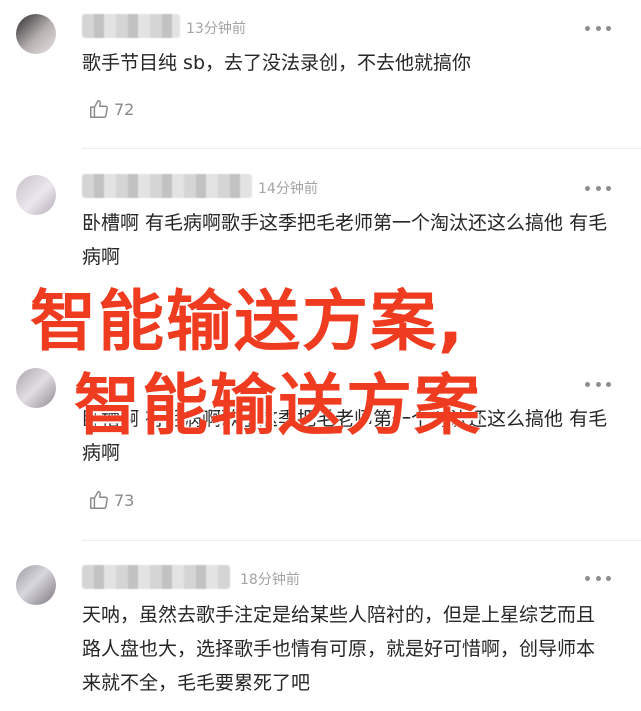  Describe the element at coordinates (216, 29) in the screenshot. I see `comment-time: 13分钟前` at that location.